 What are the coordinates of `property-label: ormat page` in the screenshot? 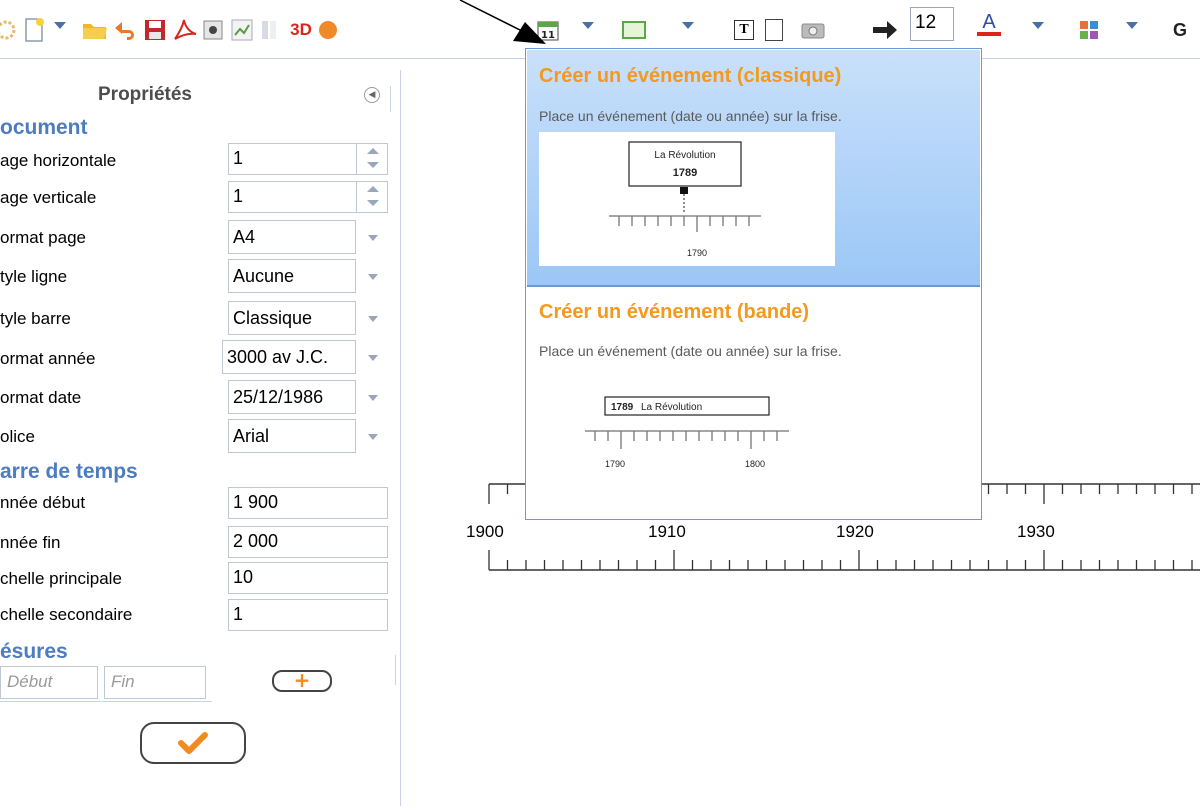 It's located at (43, 237).